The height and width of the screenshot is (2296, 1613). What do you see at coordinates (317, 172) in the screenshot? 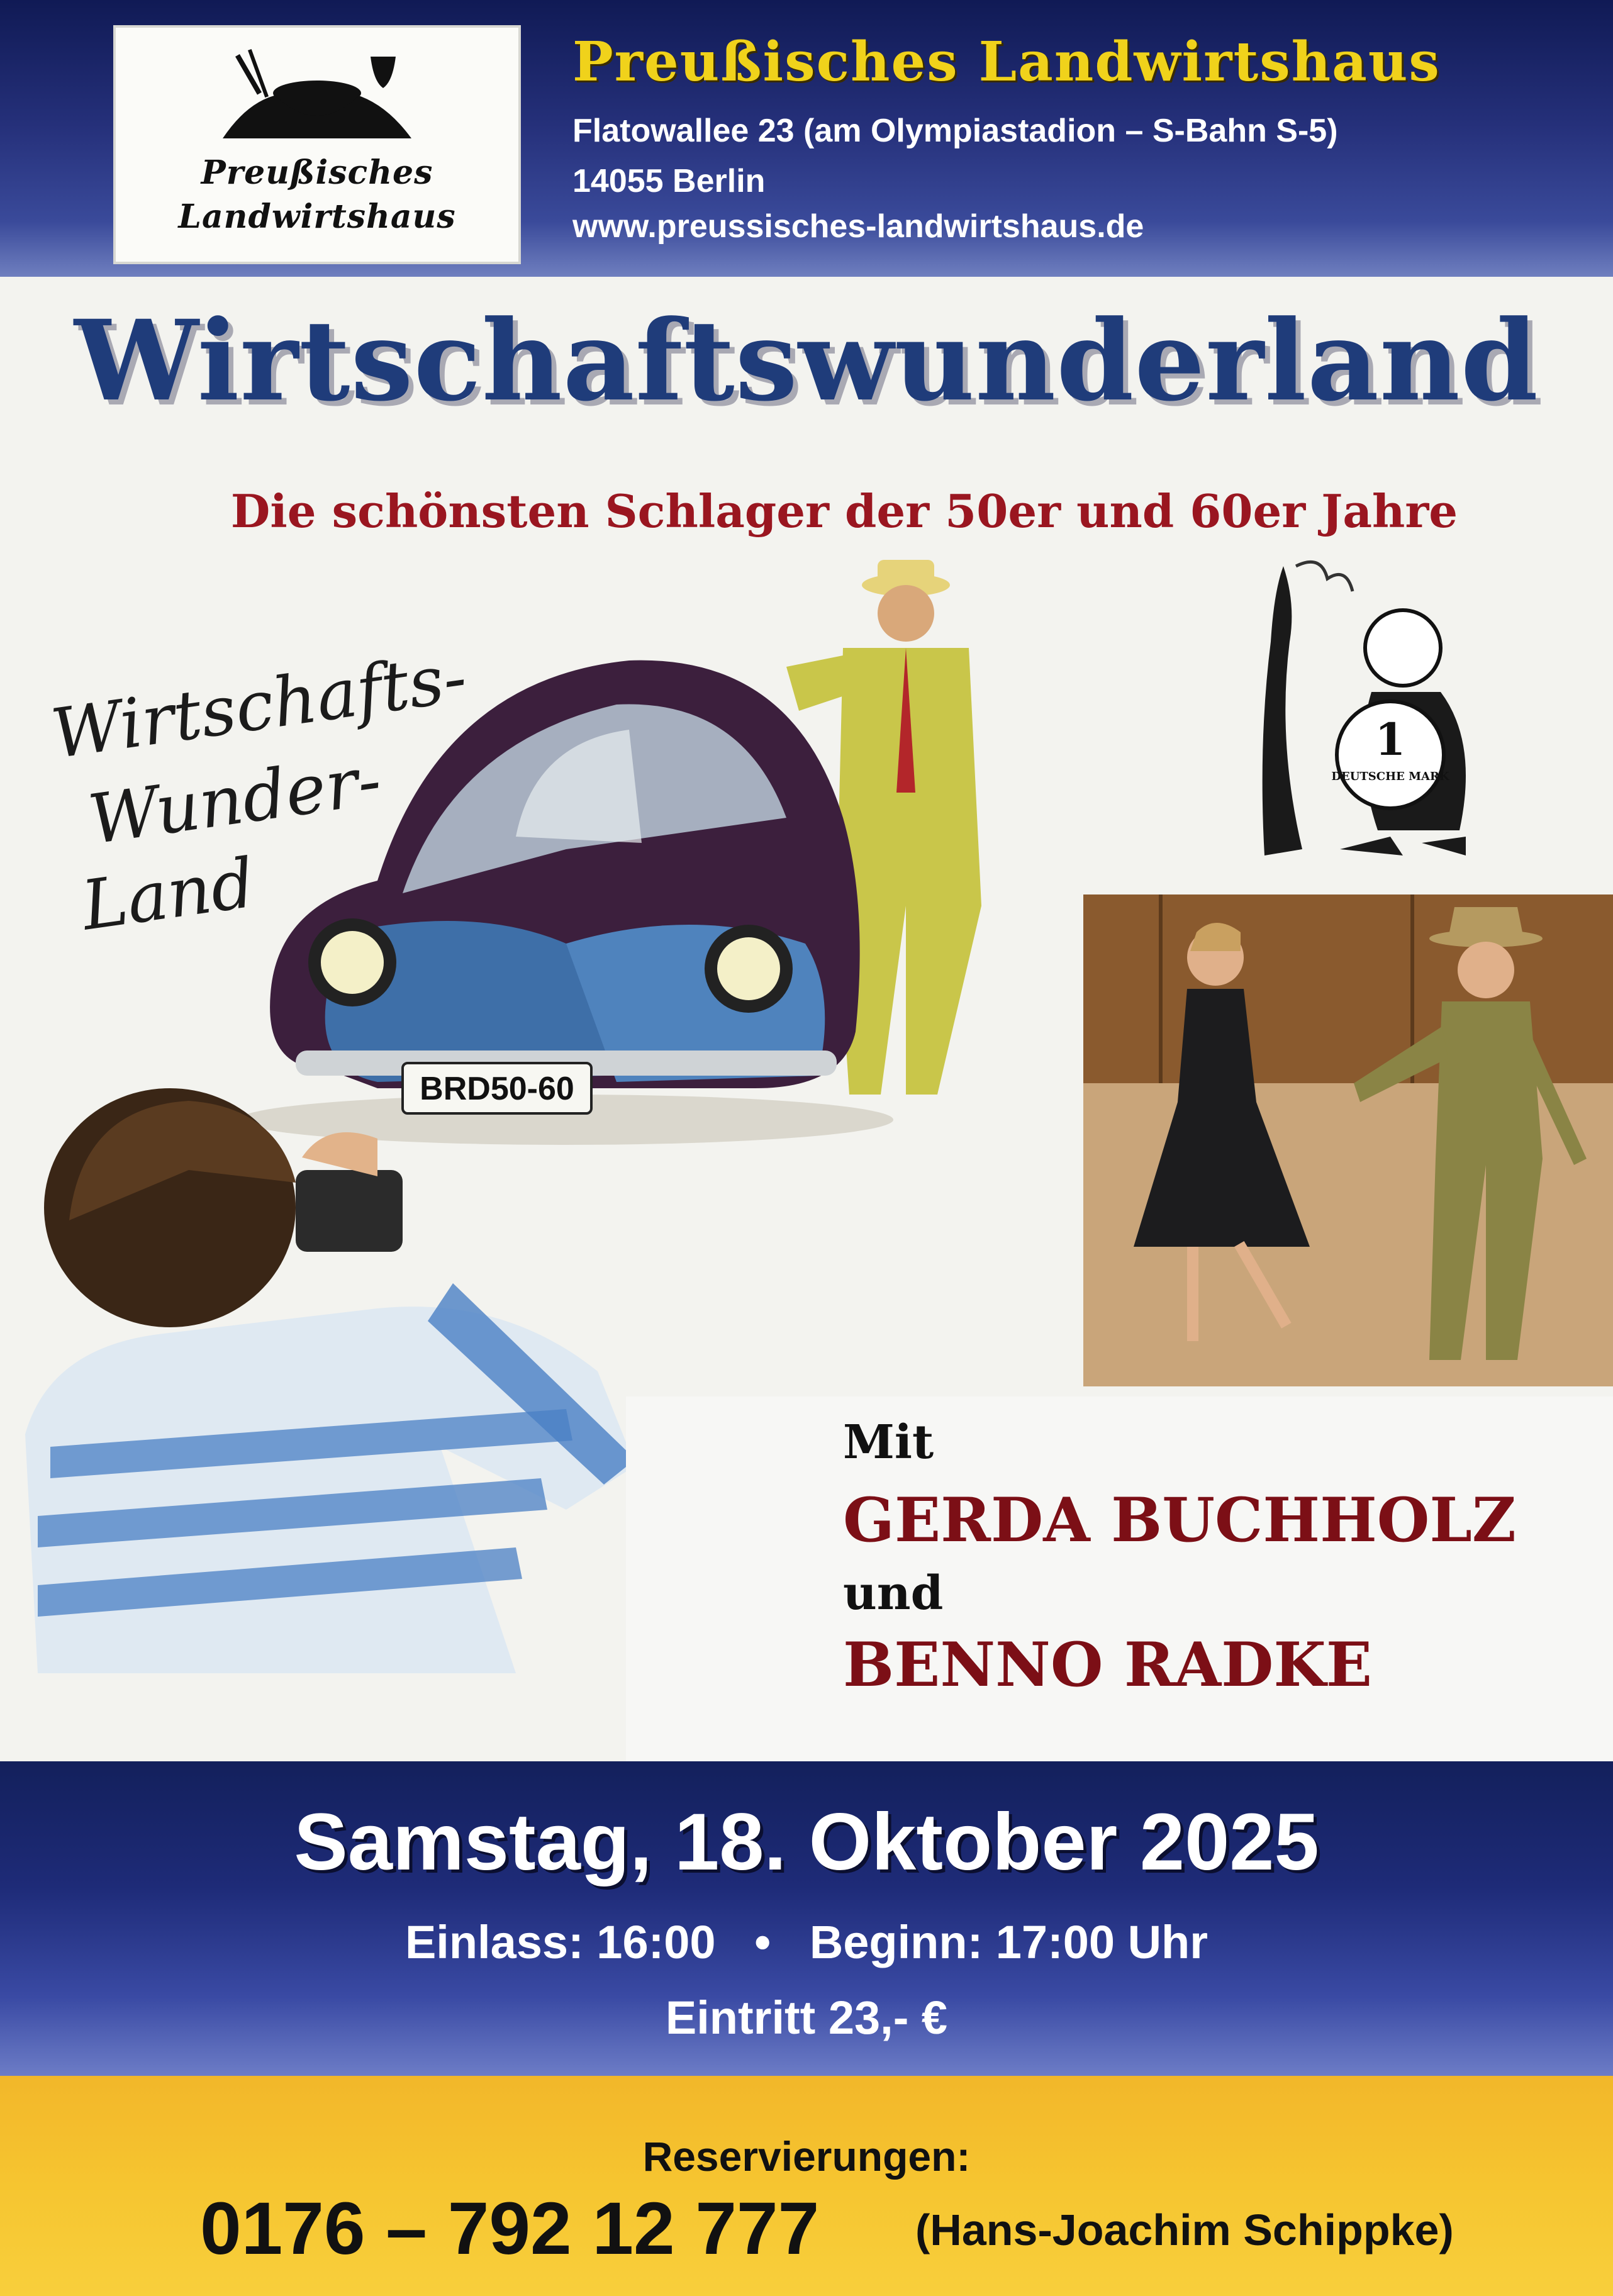
I see `logo-text-line1: Preußisches` at bounding box center [317, 172].